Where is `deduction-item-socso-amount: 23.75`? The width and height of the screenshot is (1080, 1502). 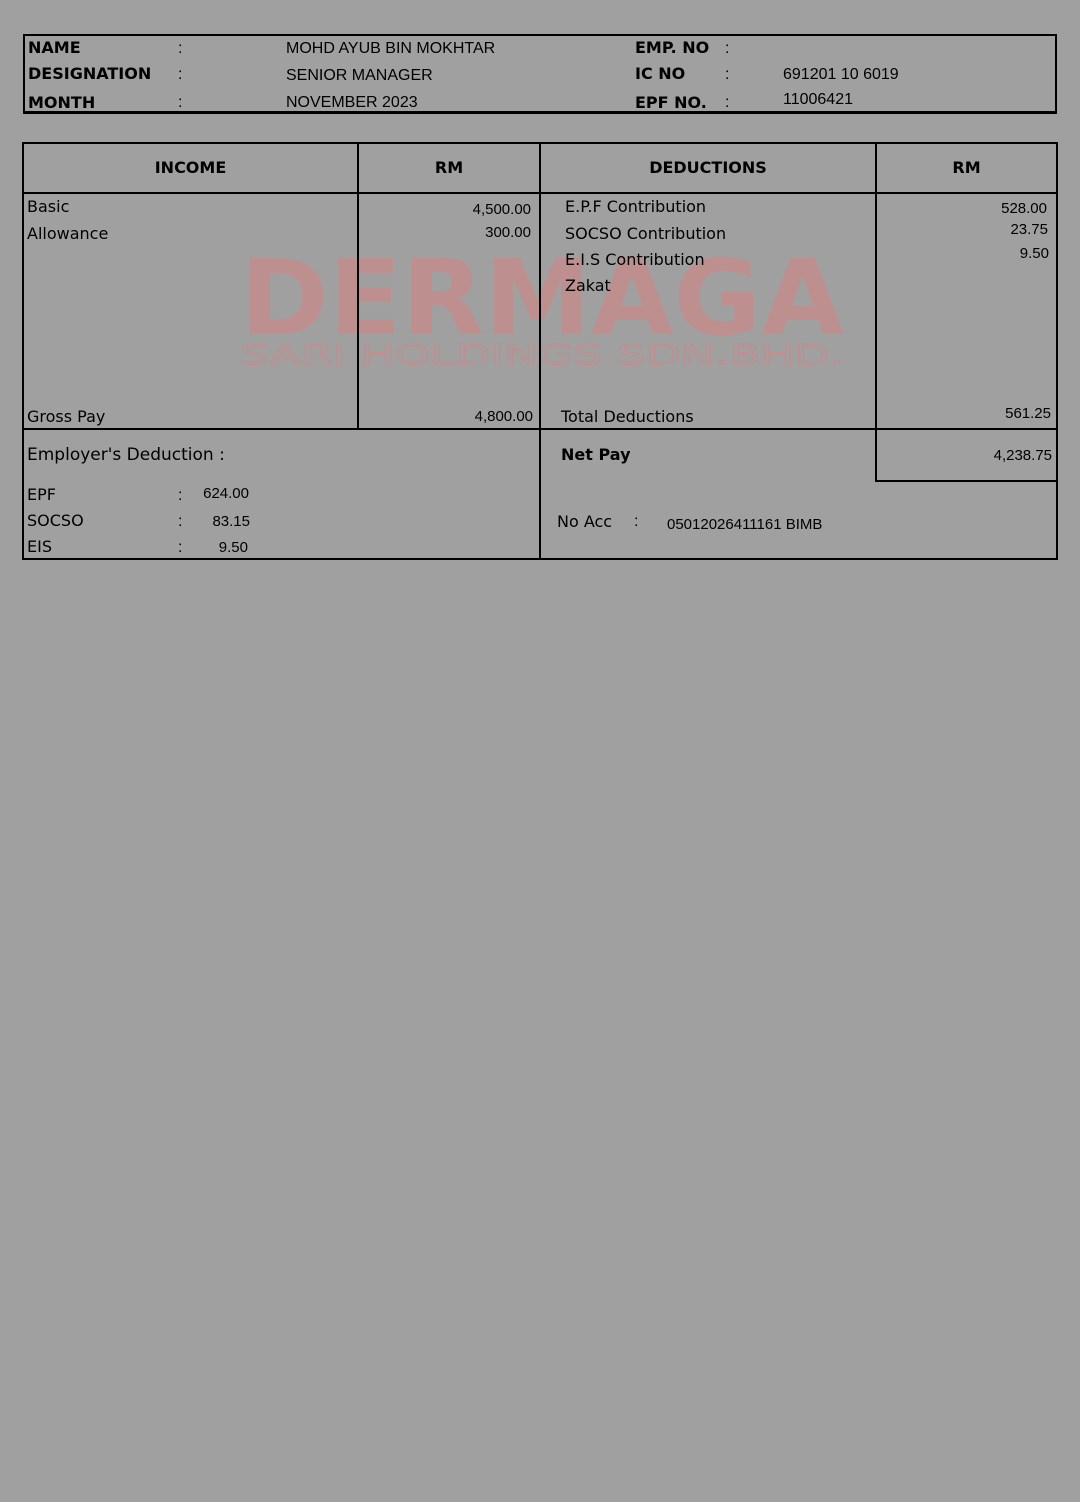 deduction-item-socso-amount: 23.75 is located at coordinates (1029, 229).